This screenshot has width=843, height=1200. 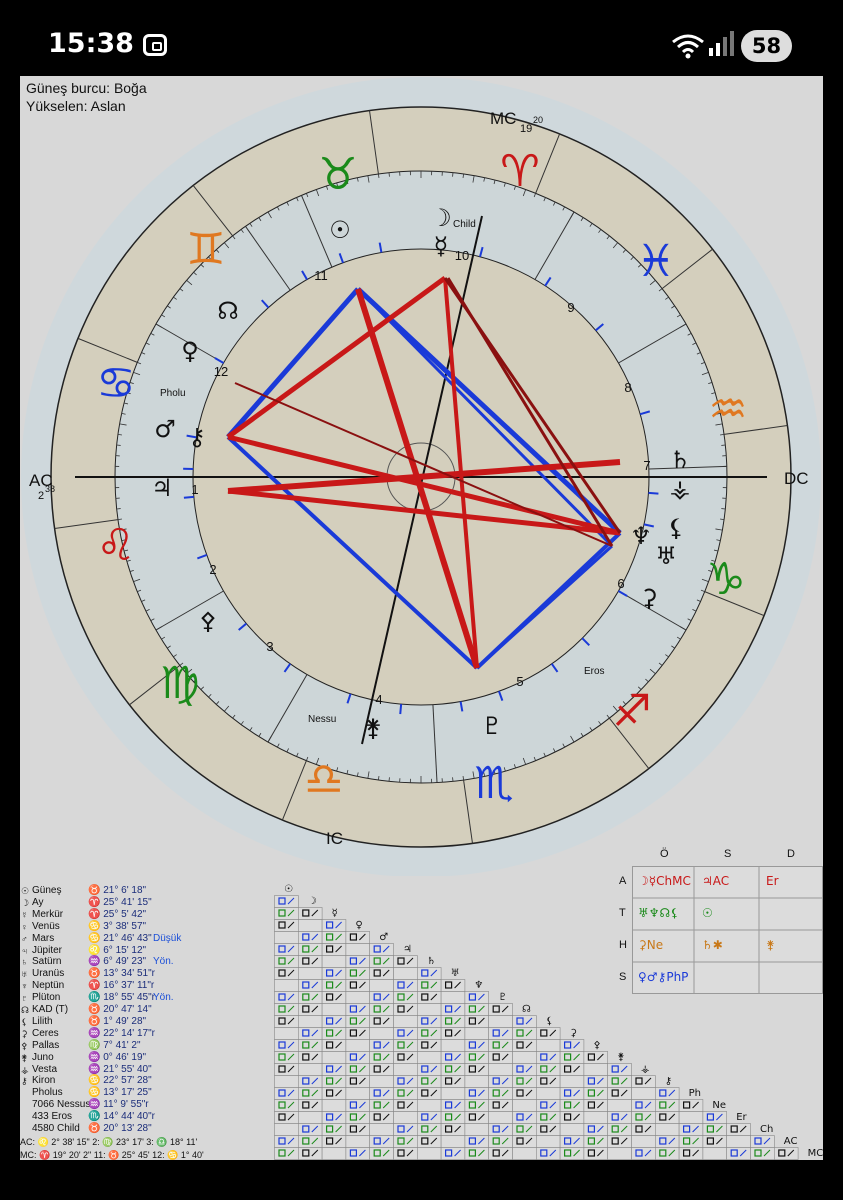 What do you see at coordinates (147, 939) in the screenshot?
I see `planet-position-row: ♂ Mars ♋ 21° 46' 43" Düşük` at bounding box center [147, 939].